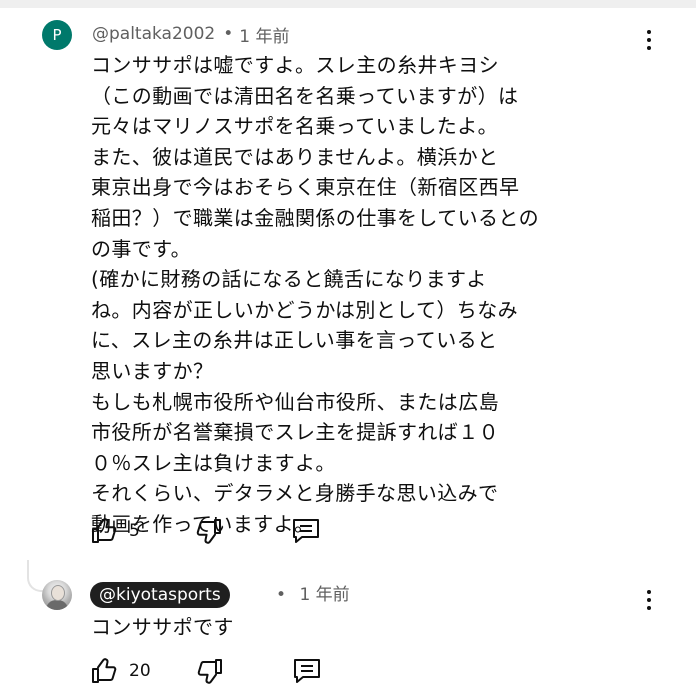 This screenshot has height=696, width=696. What do you see at coordinates (294, 340) in the screenshot?
I see `comment-line: に、スレ主の糸井は正しい事を言っていると` at bounding box center [294, 340].